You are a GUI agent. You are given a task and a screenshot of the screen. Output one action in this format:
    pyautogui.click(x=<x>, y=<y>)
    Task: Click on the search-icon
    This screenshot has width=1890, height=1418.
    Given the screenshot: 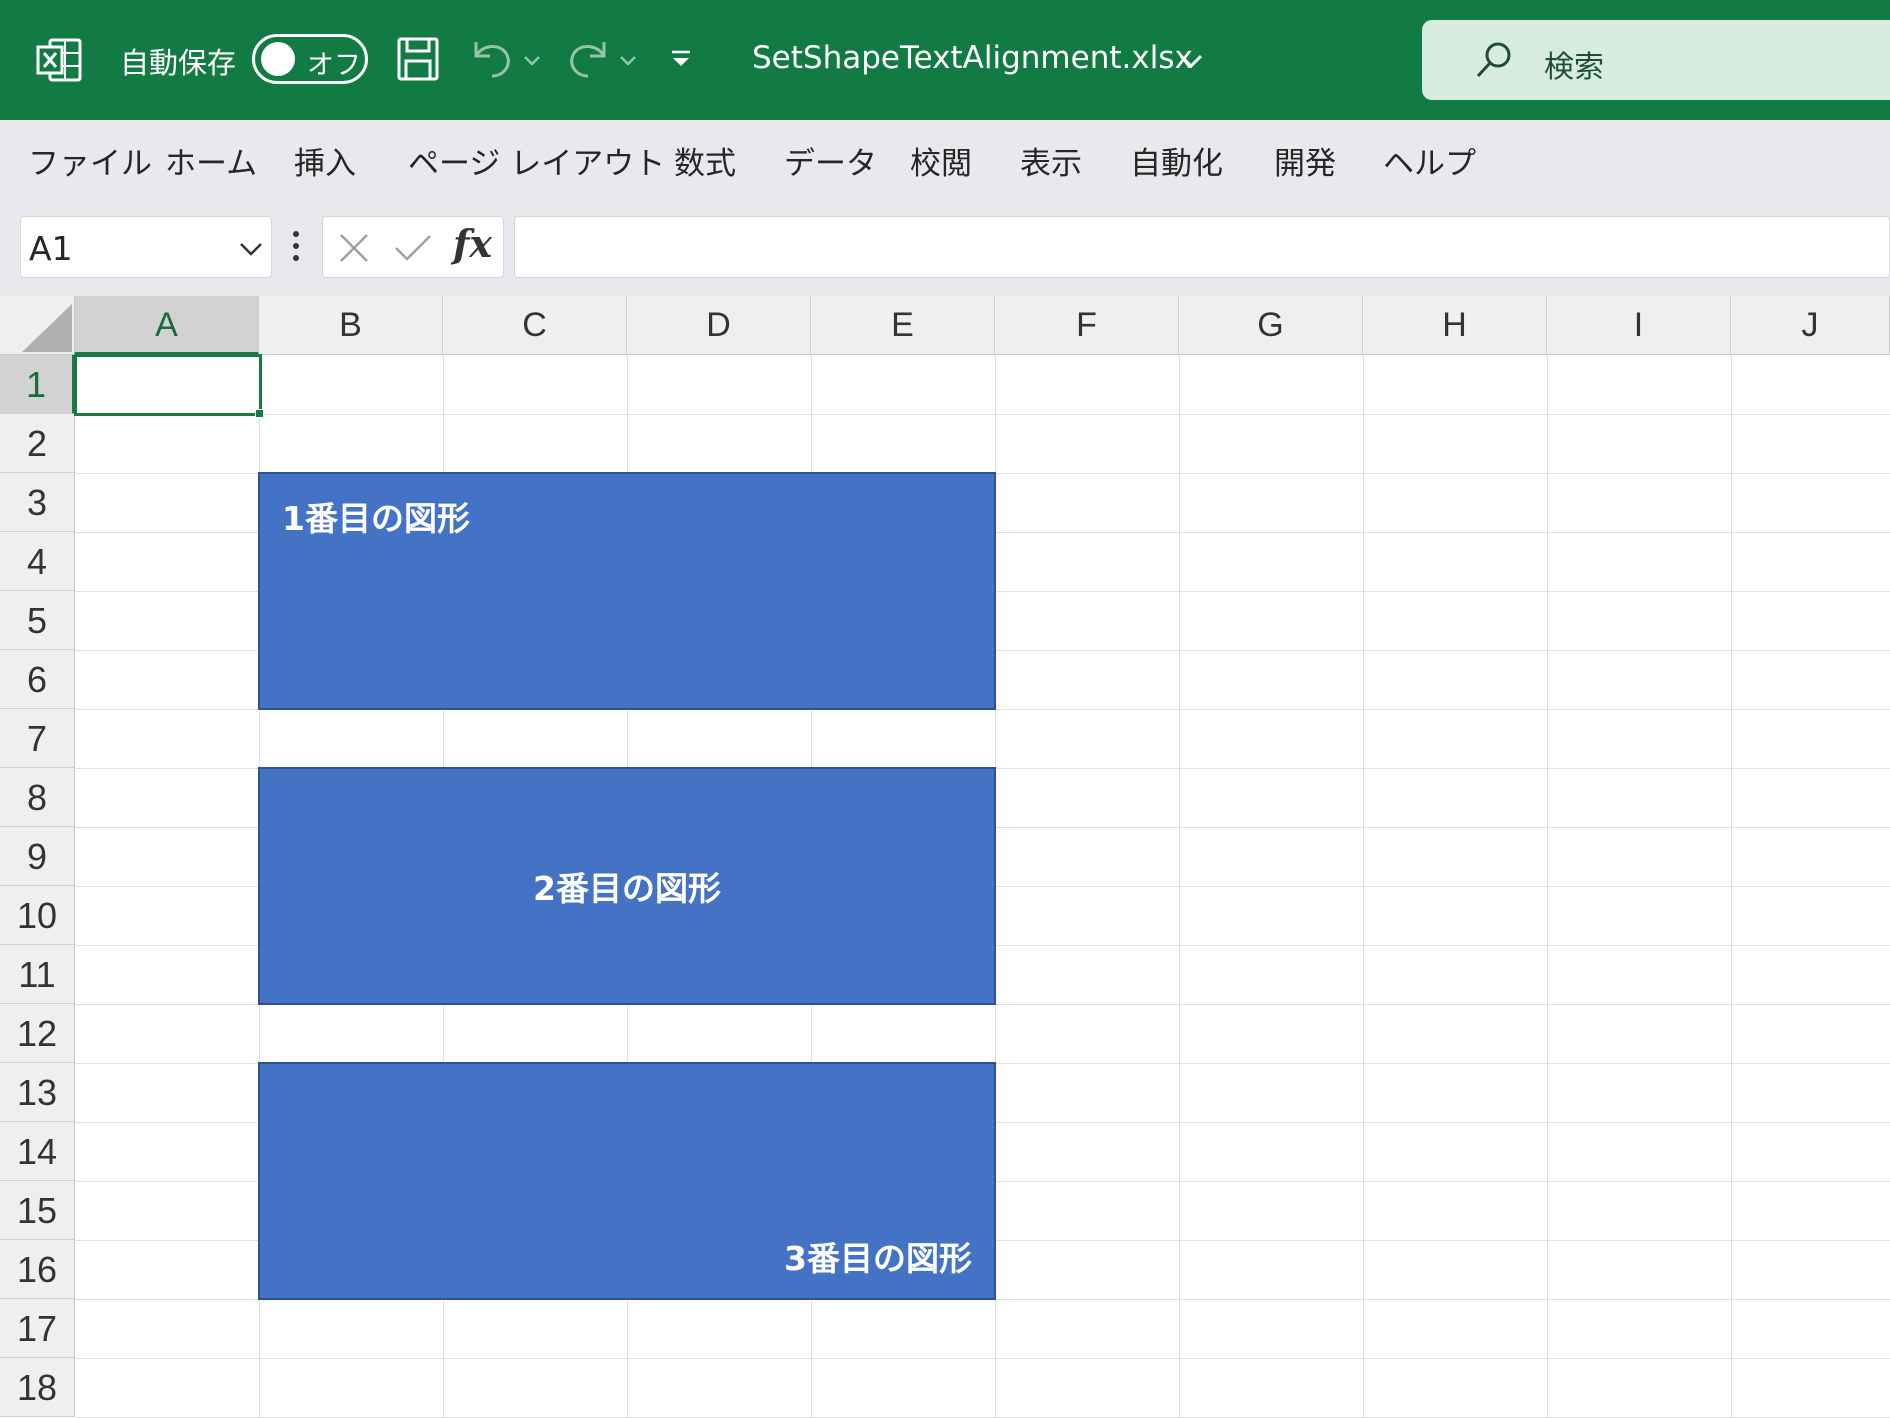 What is the action you would take?
    pyautogui.click(x=1494, y=60)
    